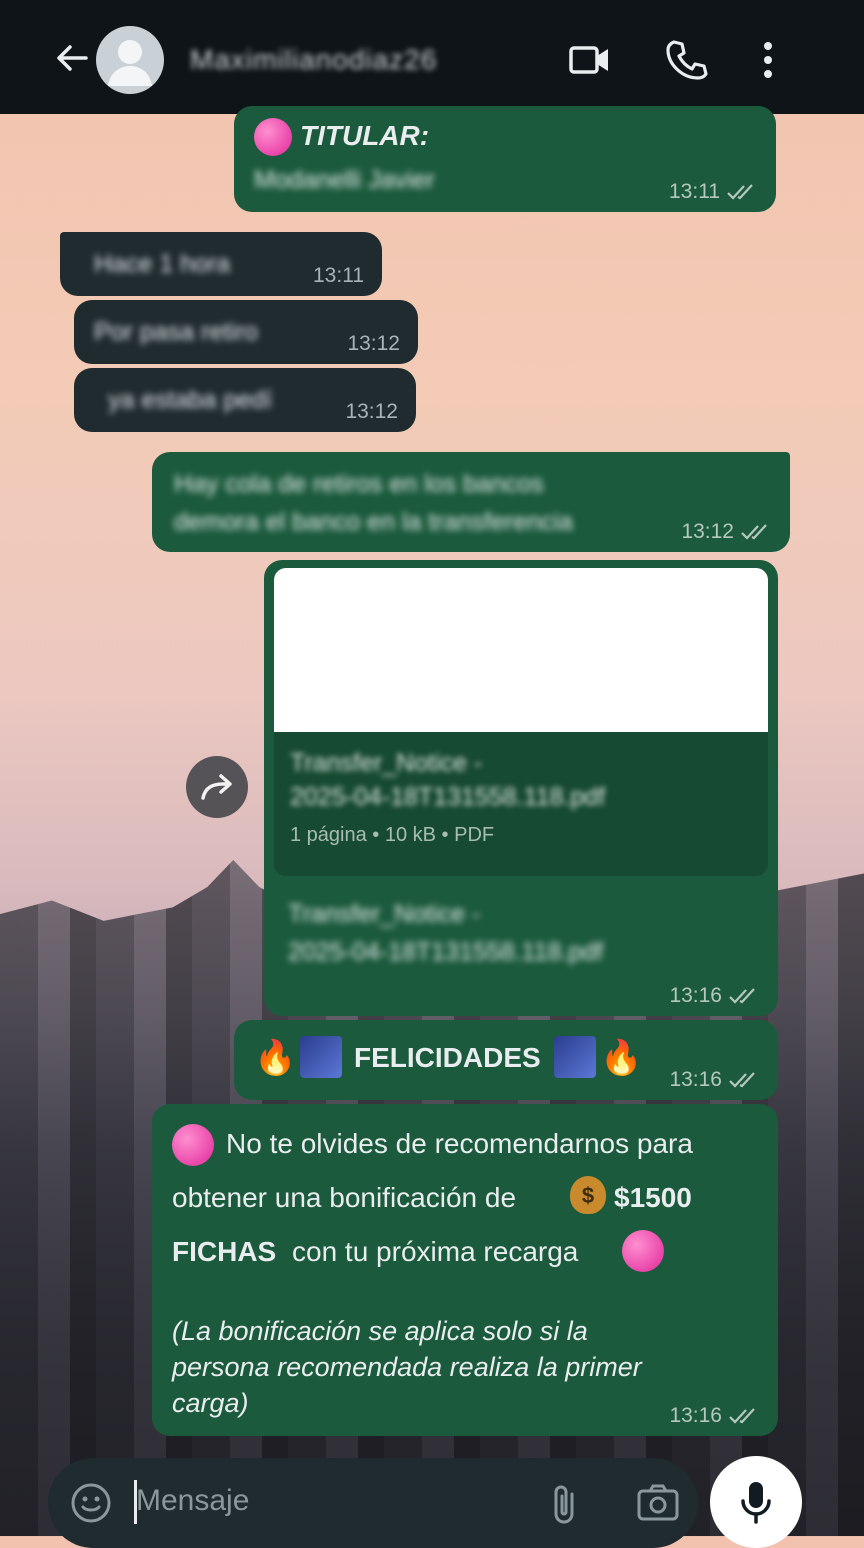  I want to click on promo-note-line1: (La bonificación se aplica solo si la, so click(380, 1331).